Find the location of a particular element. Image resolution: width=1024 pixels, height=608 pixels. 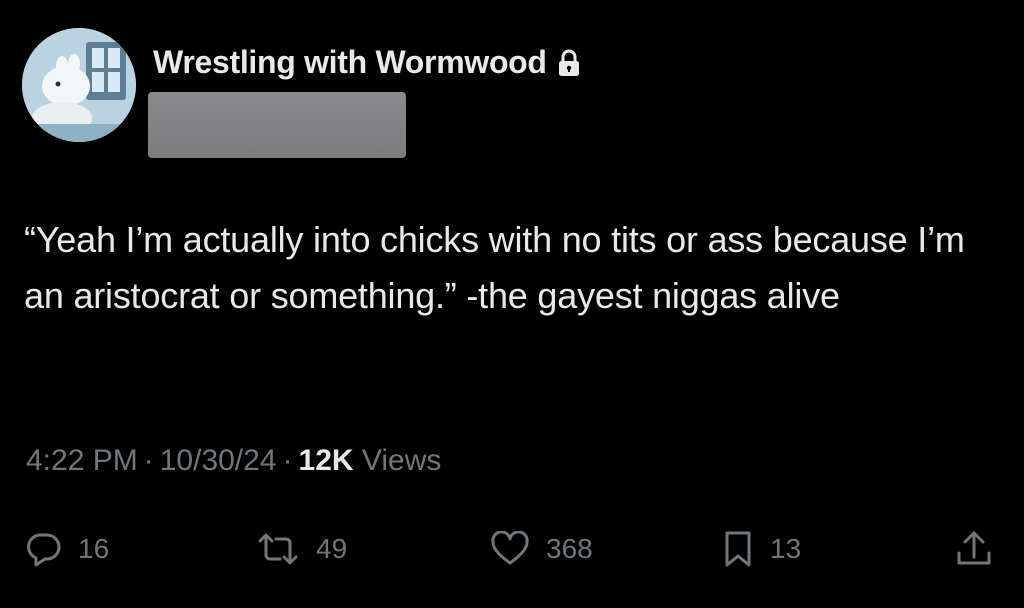

share-icon is located at coordinates (974, 548).